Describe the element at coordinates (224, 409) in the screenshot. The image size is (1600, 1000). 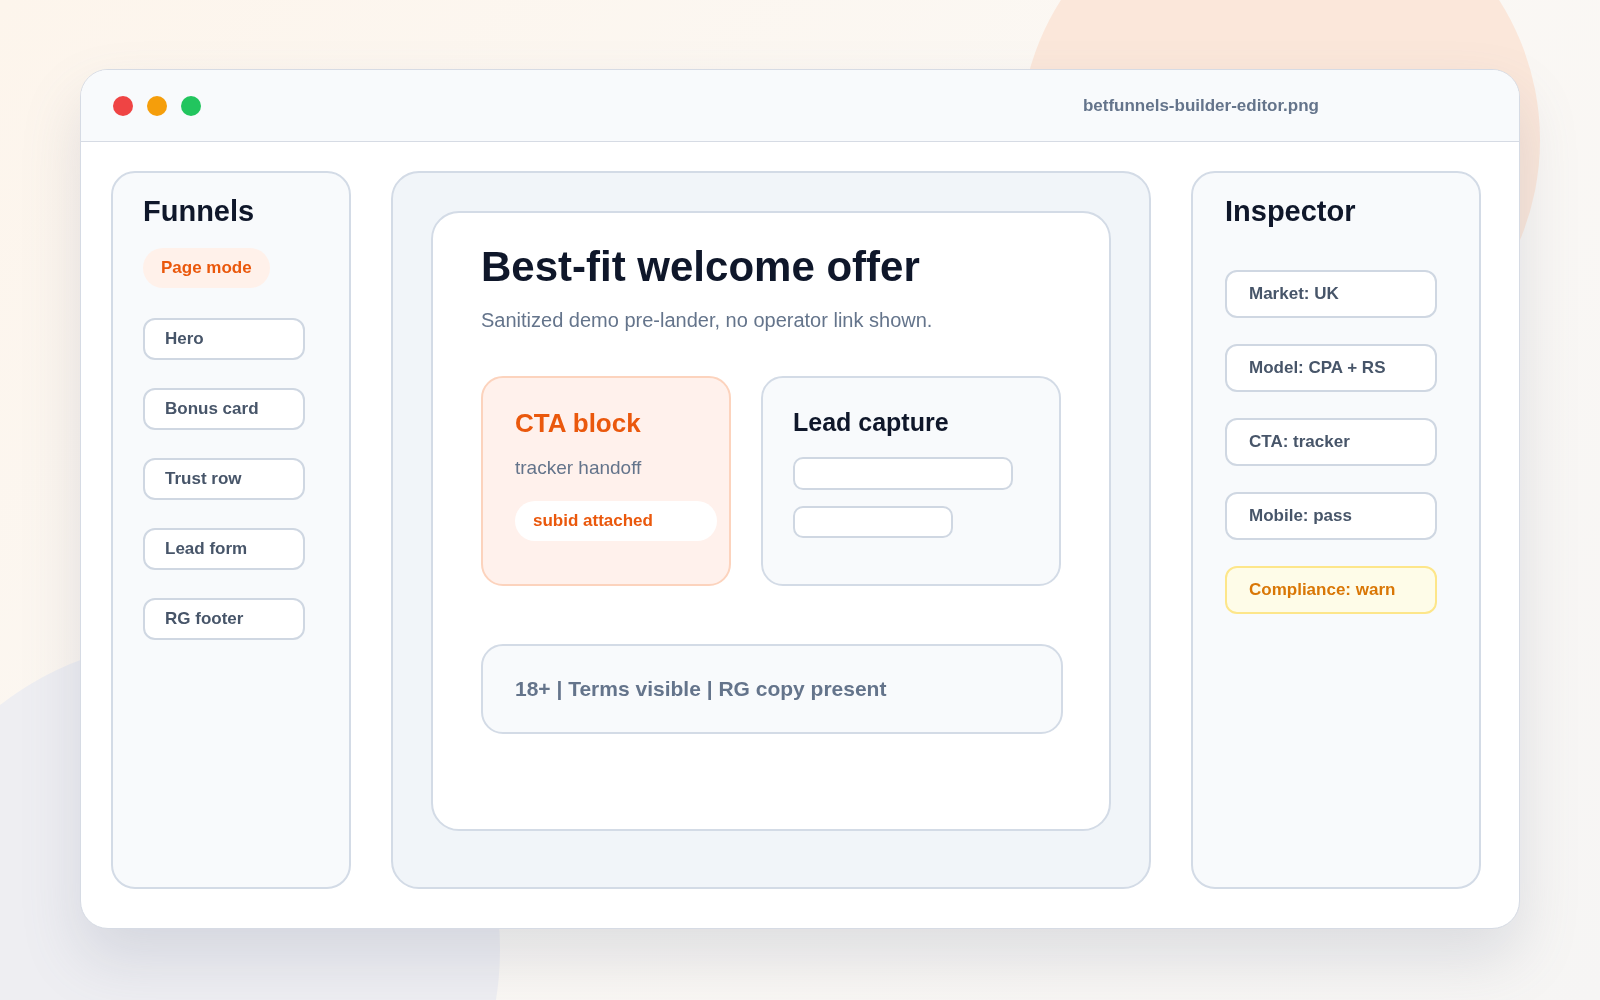
I see `section-item: Bonus card` at that location.